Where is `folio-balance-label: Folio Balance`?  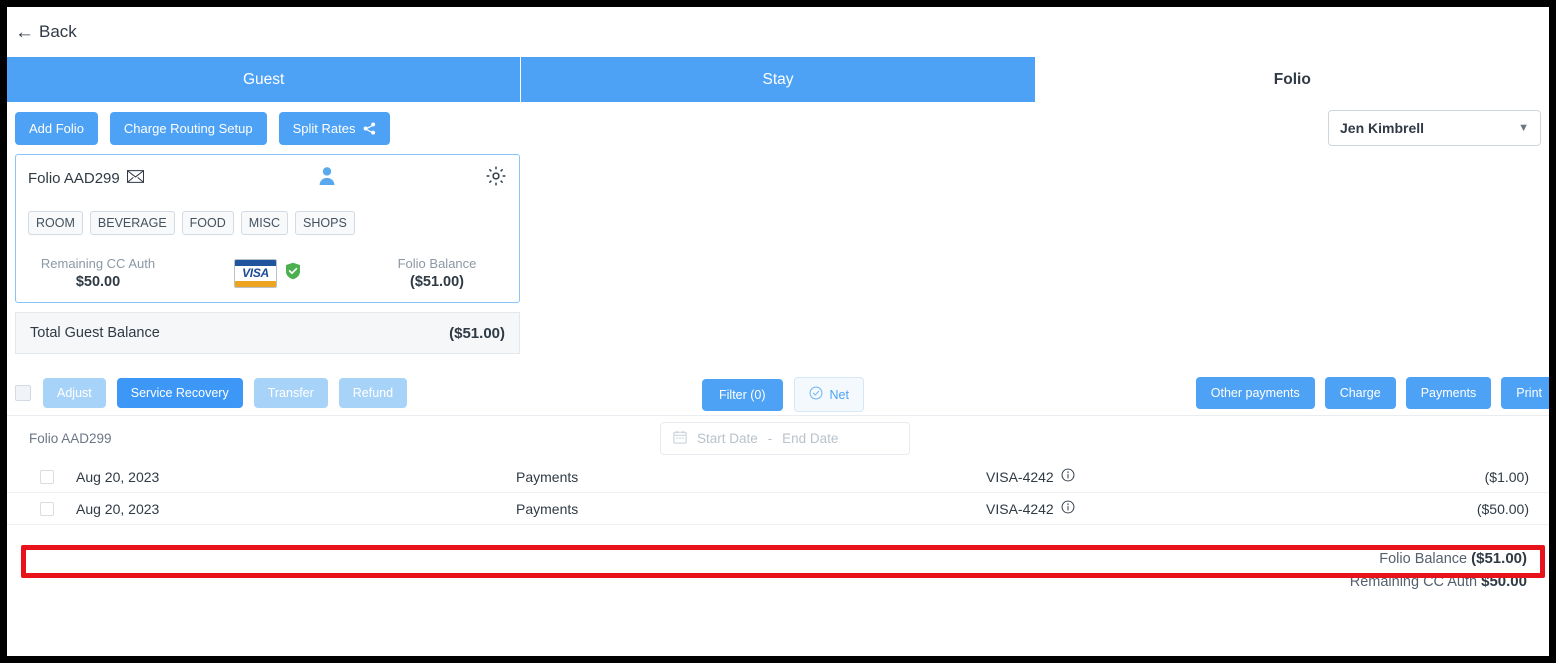 folio-balance-label: Folio Balance is located at coordinates (437, 263).